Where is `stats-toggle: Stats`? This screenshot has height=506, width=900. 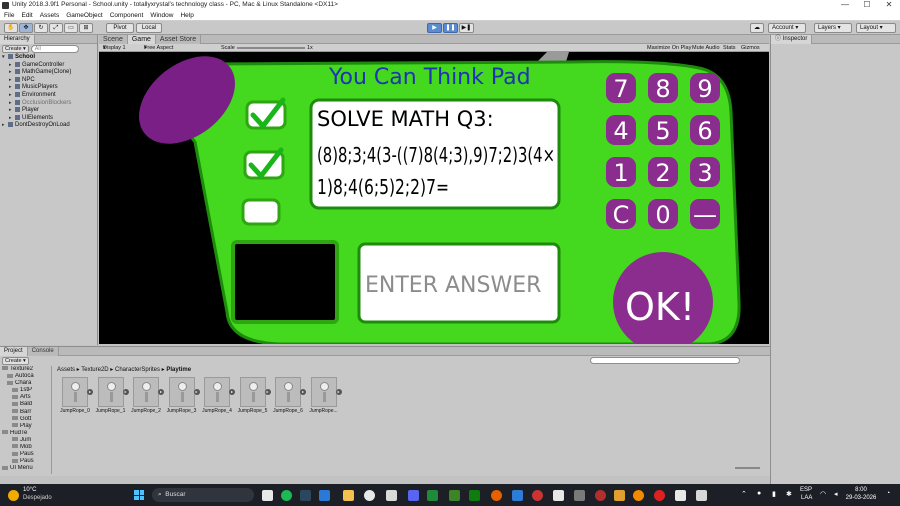 stats-toggle: Stats is located at coordinates (729, 48).